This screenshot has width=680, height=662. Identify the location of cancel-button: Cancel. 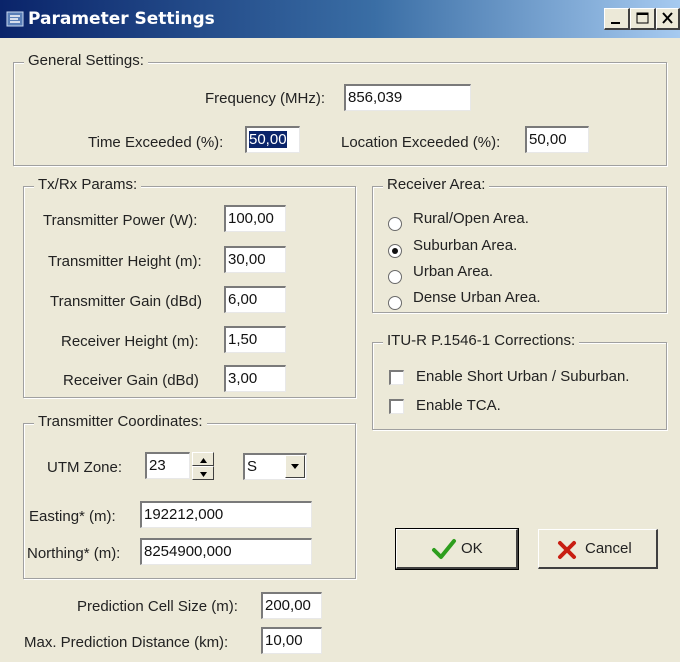
(598, 549).